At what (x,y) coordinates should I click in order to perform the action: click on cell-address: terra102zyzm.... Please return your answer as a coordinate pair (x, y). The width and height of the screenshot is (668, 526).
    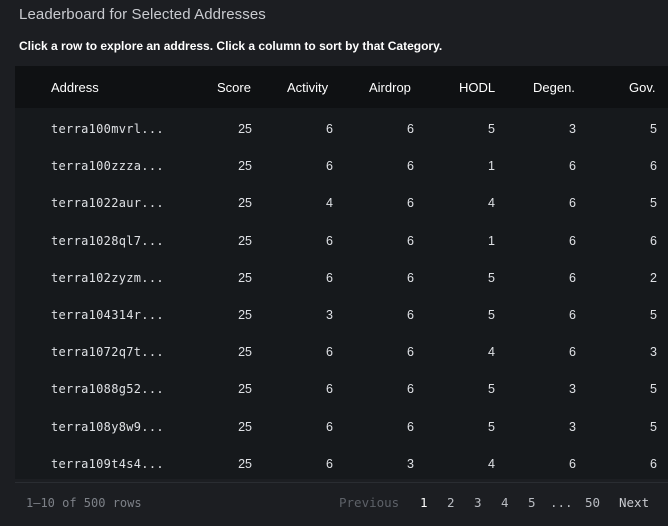
    Looking at the image, I should click on (107, 277).